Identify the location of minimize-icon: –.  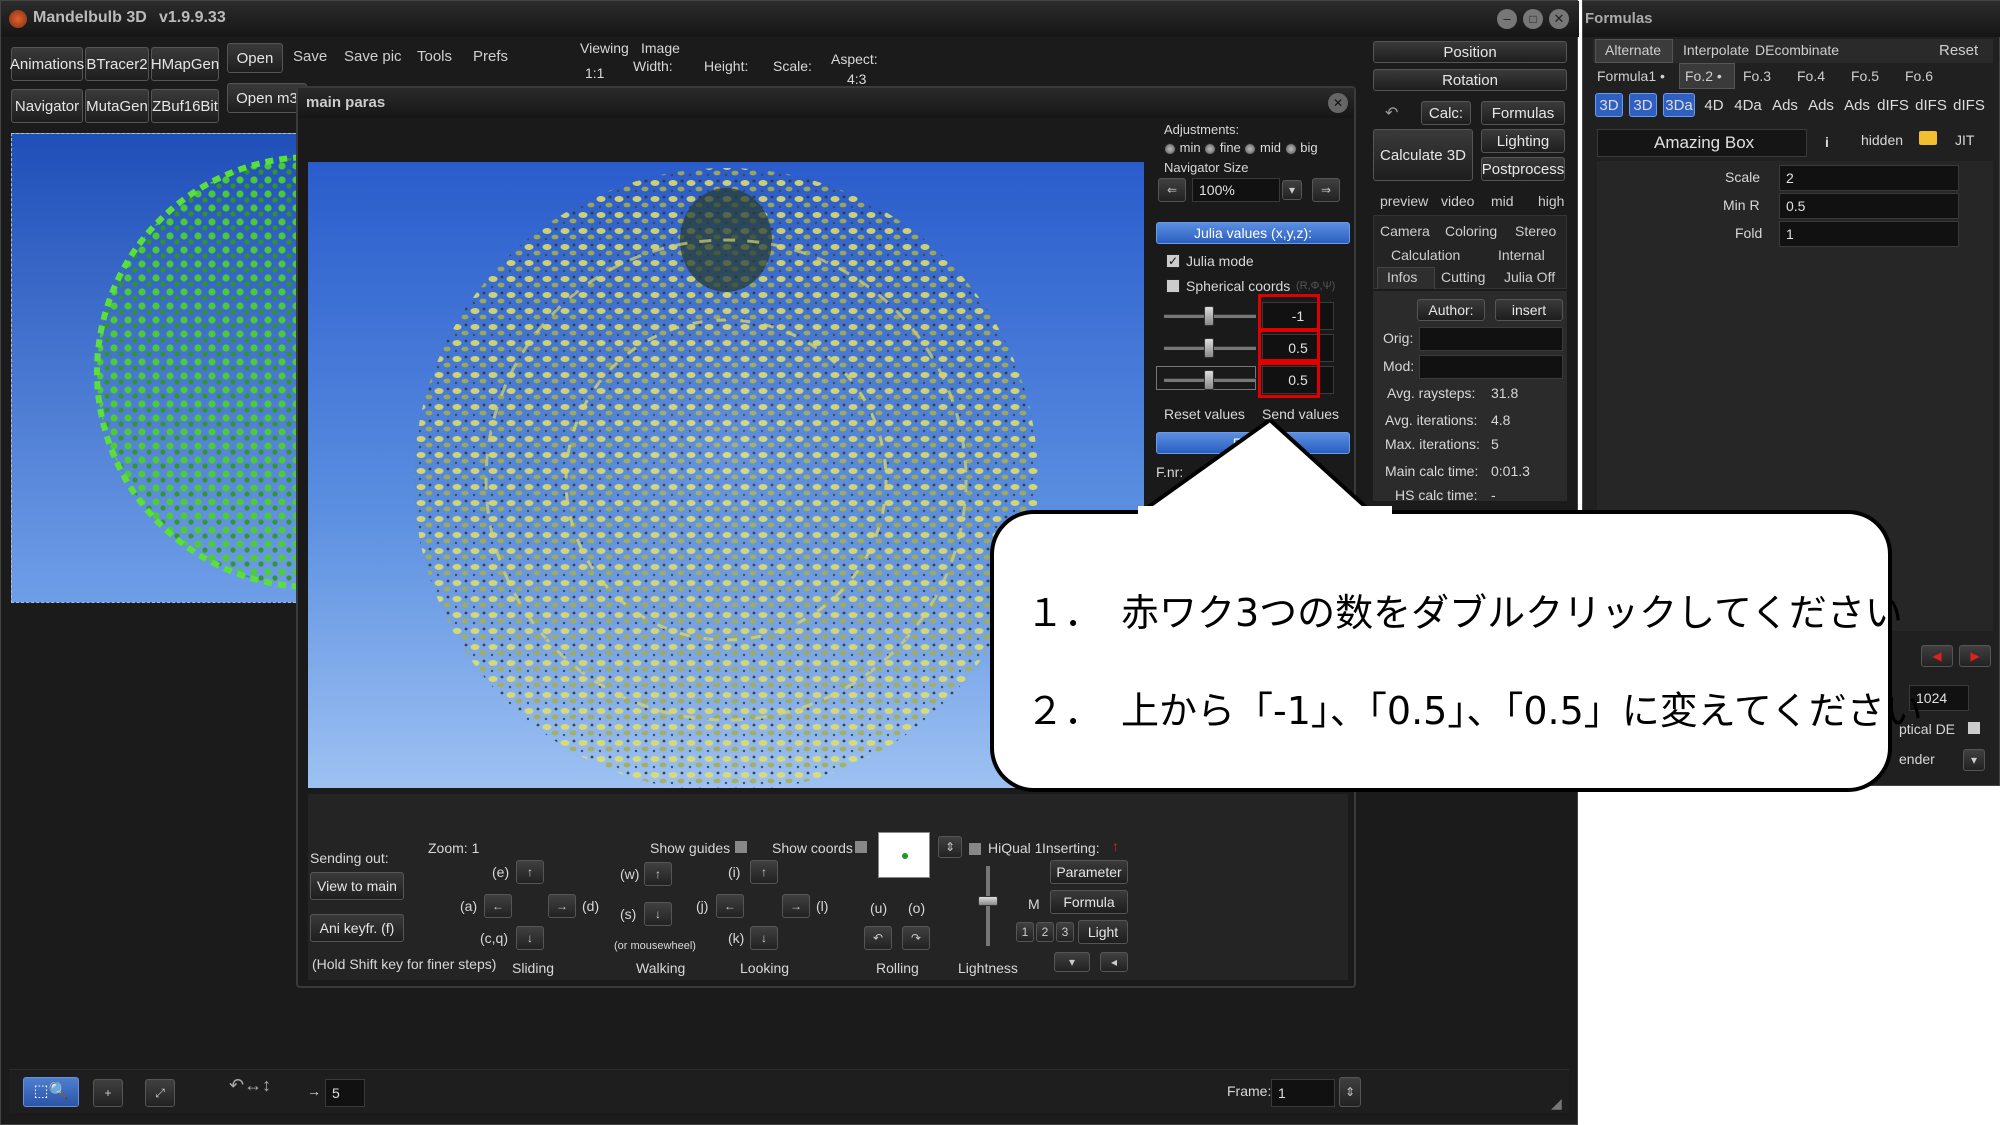
(1507, 19).